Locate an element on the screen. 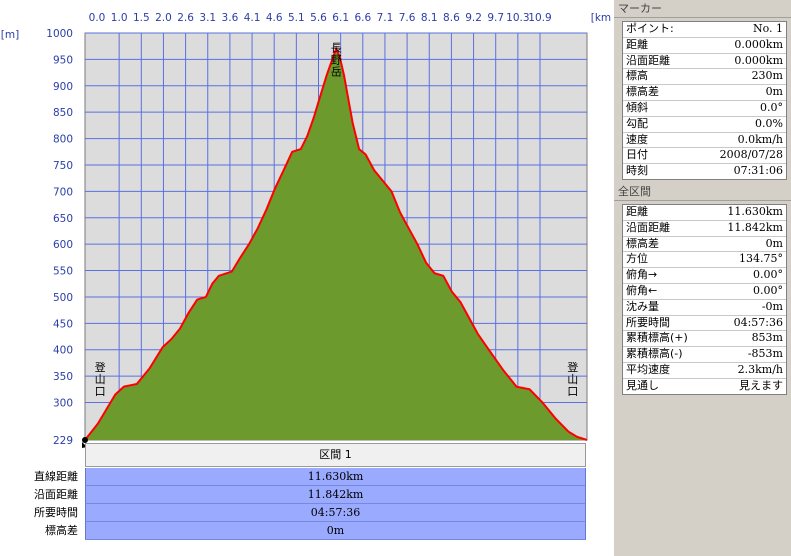 The width and height of the screenshot is (791, 556). marker-row: 速度 0.0km/h is located at coordinates (704, 141).